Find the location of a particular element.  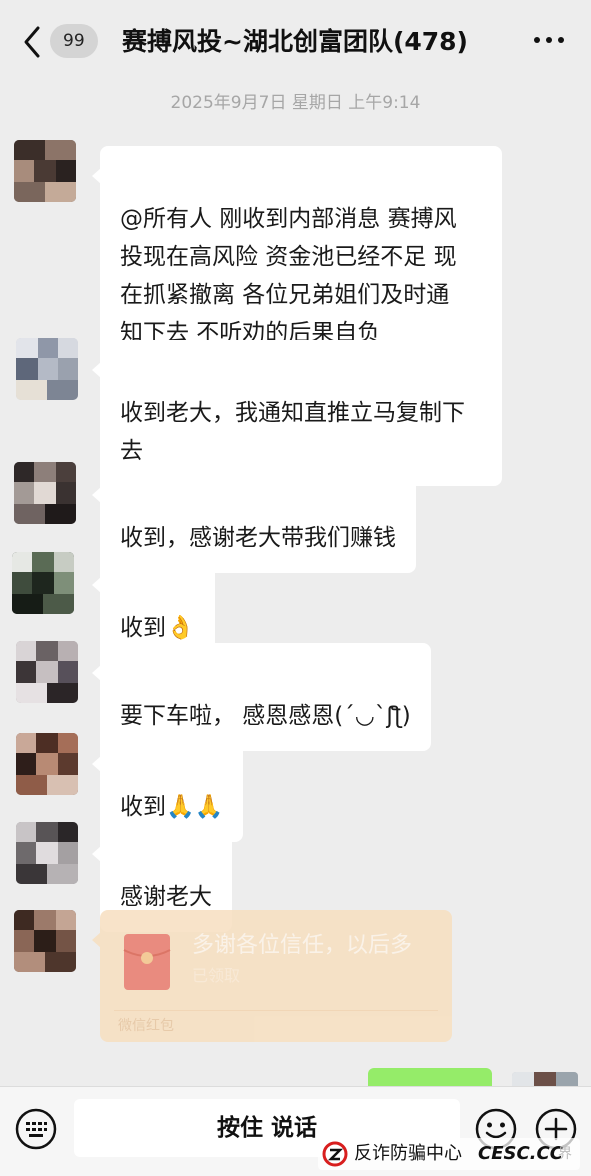

red-packet-status: 已领取 is located at coordinates (216, 975).